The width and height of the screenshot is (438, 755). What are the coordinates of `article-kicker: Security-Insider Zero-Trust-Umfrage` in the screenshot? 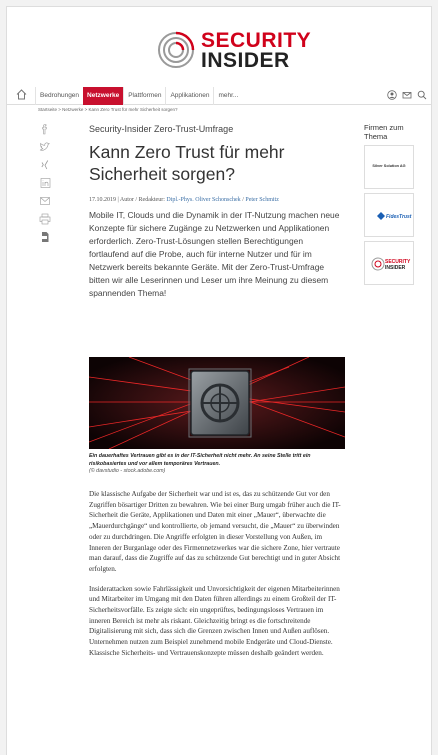 It's located at (161, 129).